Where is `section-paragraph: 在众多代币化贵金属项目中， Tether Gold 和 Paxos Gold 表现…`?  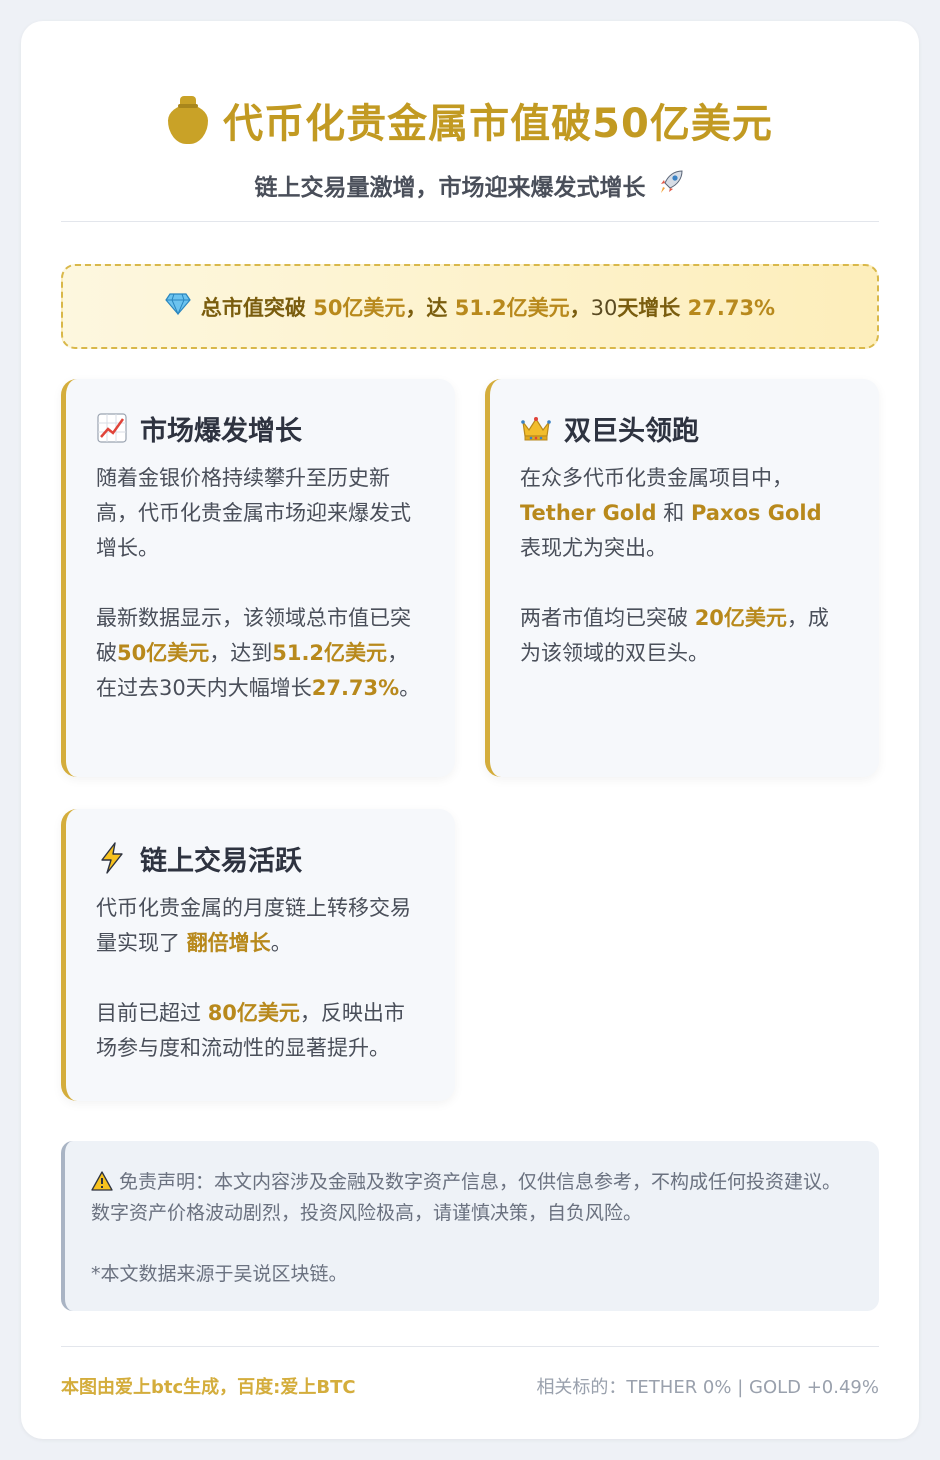 section-paragraph: 在众多代币化贵金属项目中， Tether Gold 和 Paxos Gold 表现… is located at coordinates (684, 513).